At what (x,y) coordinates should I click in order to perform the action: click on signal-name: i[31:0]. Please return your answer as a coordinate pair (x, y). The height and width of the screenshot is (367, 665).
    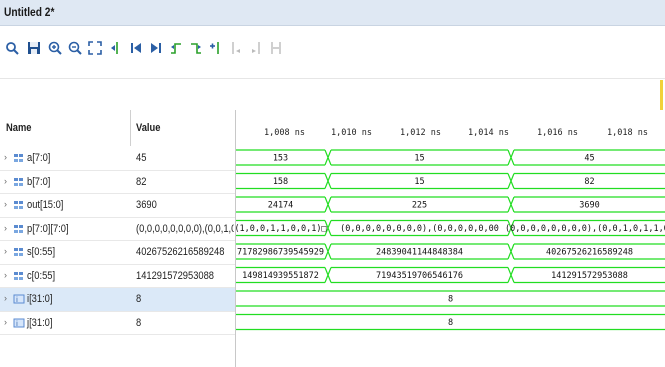
    Looking at the image, I should click on (40, 299).